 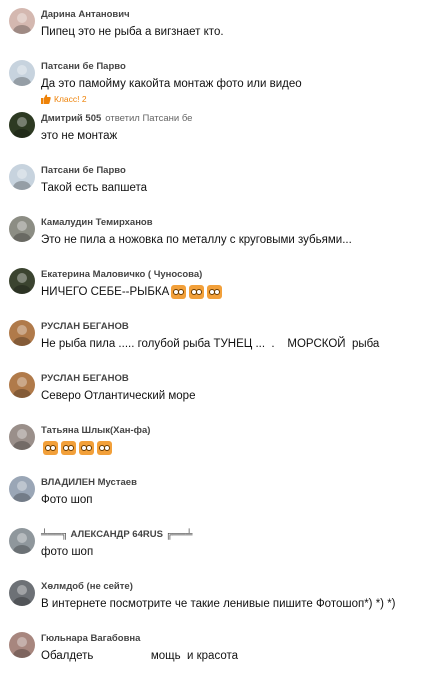 I want to click on author-name: Дарина Антанович, so click(x=85, y=14).